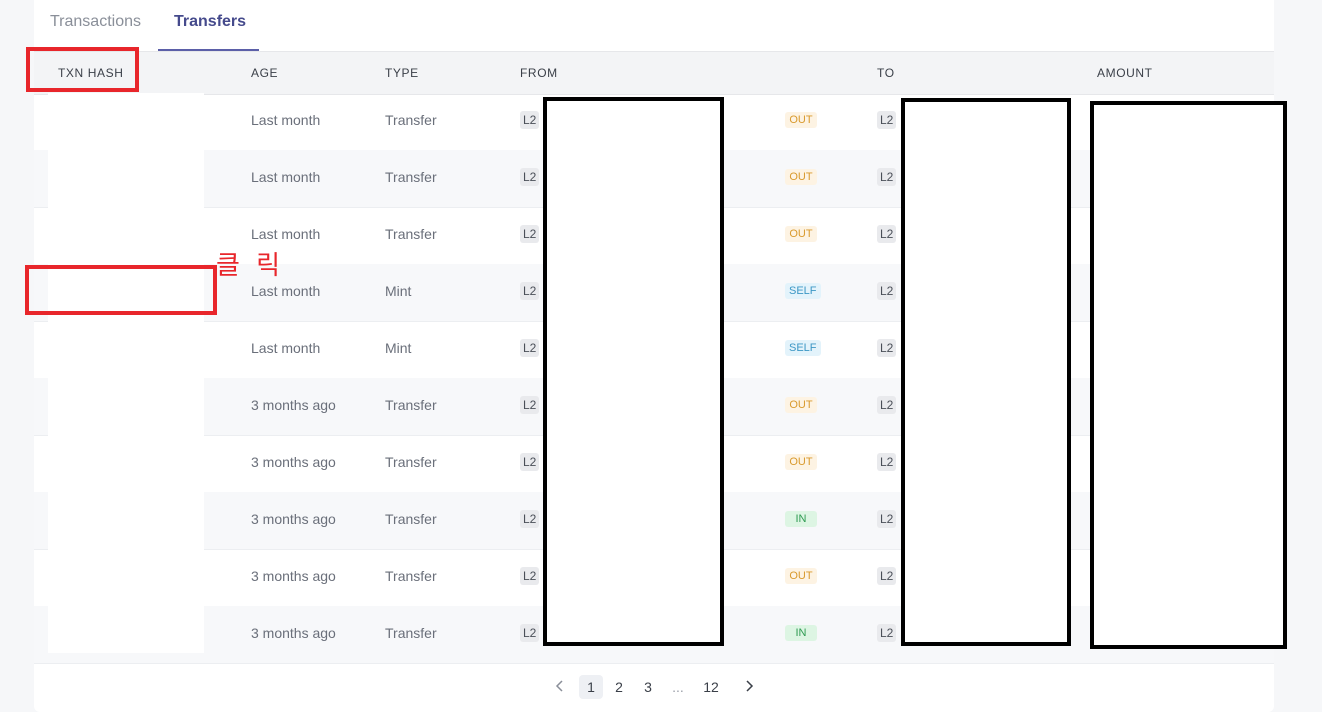 Image resolution: width=1322 pixels, height=712 pixels. Describe the element at coordinates (654, 73) in the screenshot. I see `table-header: TXN HASH AGE TYPE FROM TO AMOUNT` at that location.